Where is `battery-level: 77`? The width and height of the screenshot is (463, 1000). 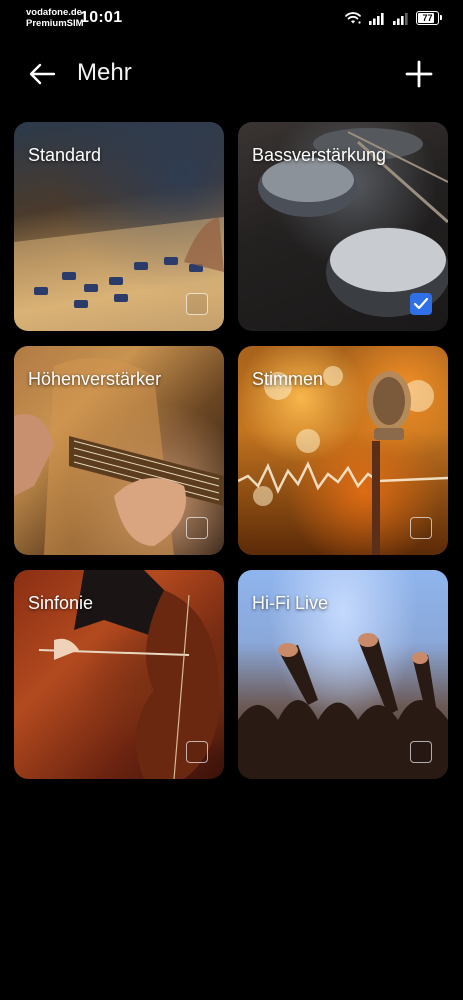 battery-level: 77 is located at coordinates (427, 18).